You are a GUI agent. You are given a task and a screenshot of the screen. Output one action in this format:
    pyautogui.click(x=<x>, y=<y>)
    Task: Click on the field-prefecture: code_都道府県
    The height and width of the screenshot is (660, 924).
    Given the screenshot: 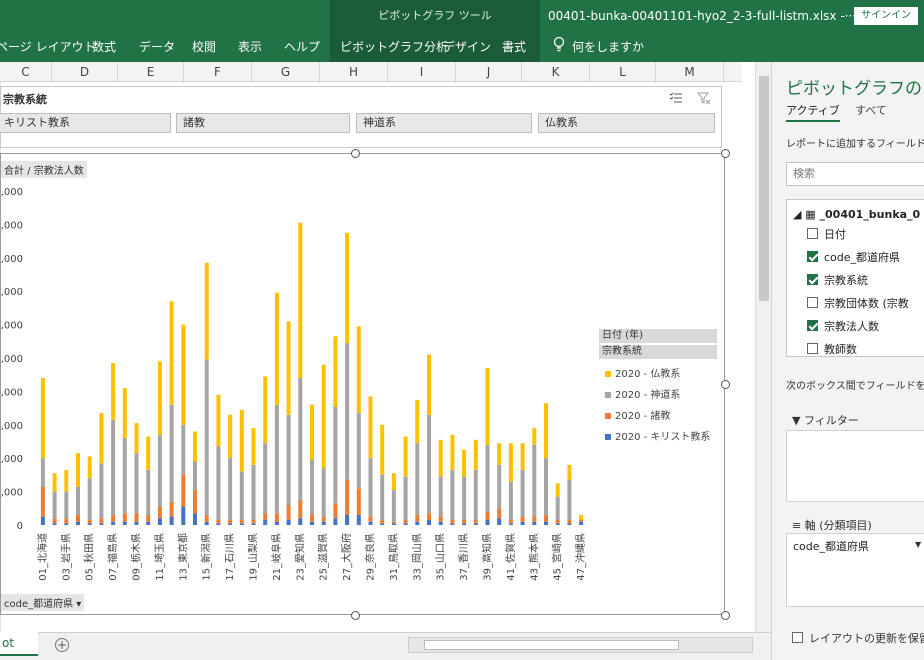 What is the action you would take?
    pyautogui.click(x=853, y=257)
    